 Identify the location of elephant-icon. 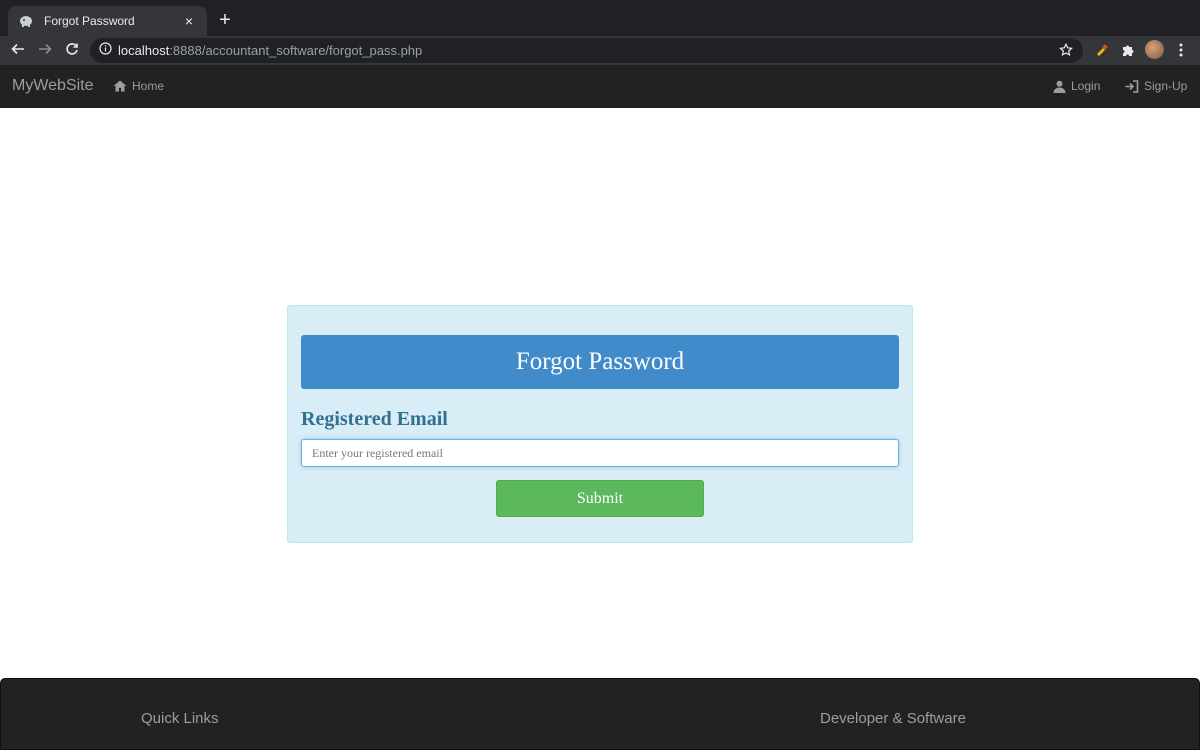
(26, 21).